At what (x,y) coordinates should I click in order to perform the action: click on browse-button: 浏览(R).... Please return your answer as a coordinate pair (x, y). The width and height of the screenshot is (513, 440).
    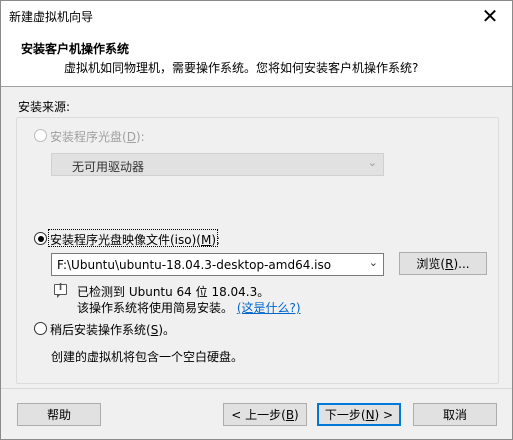
    Looking at the image, I should click on (443, 263).